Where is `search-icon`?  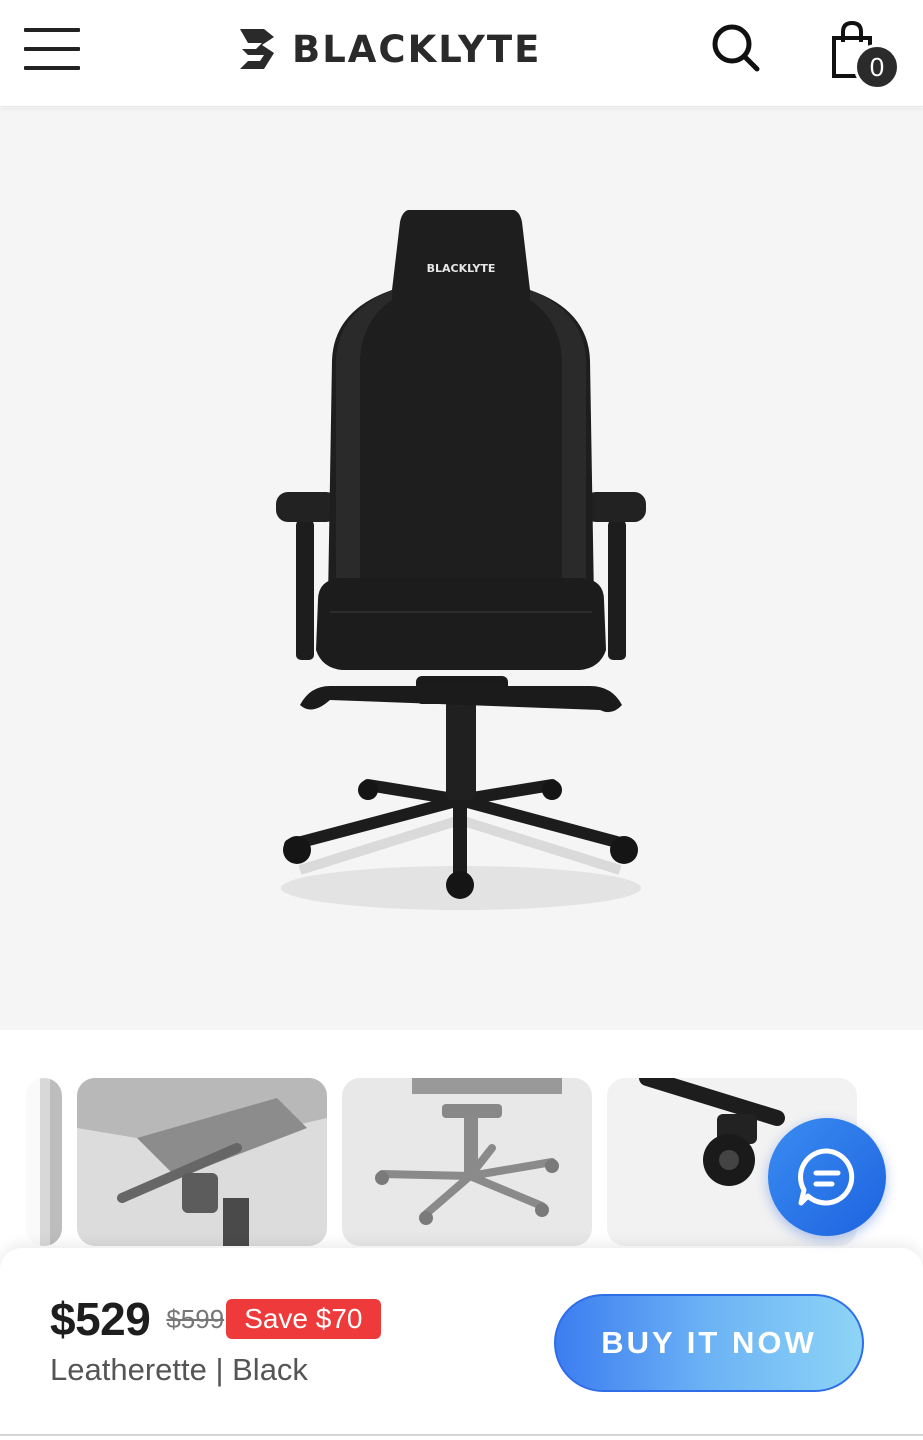 search-icon is located at coordinates (736, 48).